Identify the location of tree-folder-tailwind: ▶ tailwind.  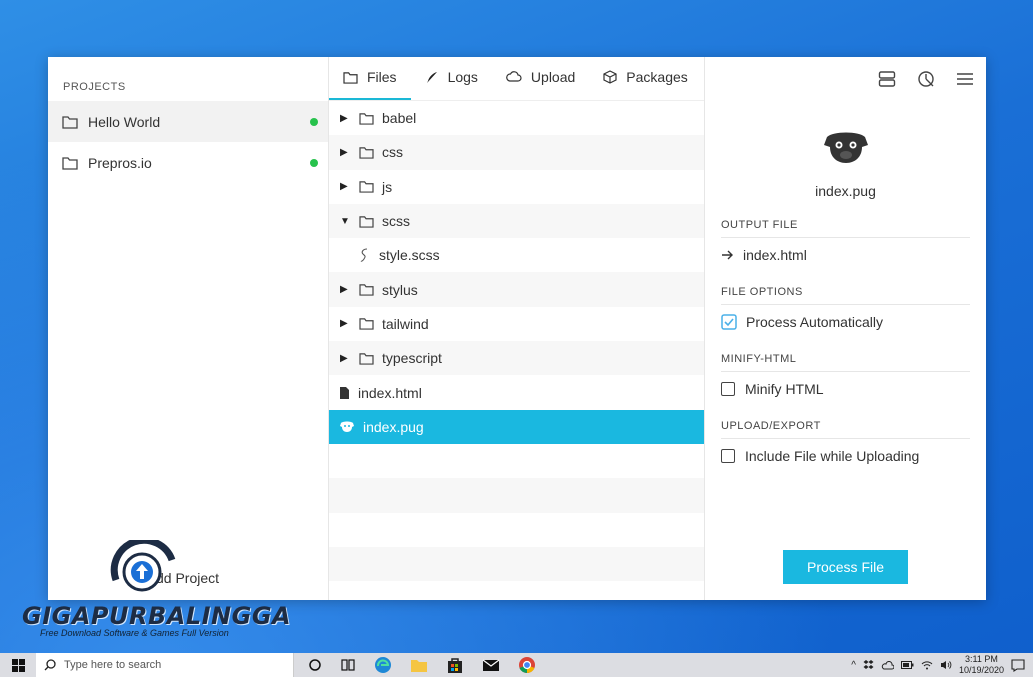
(516, 324).